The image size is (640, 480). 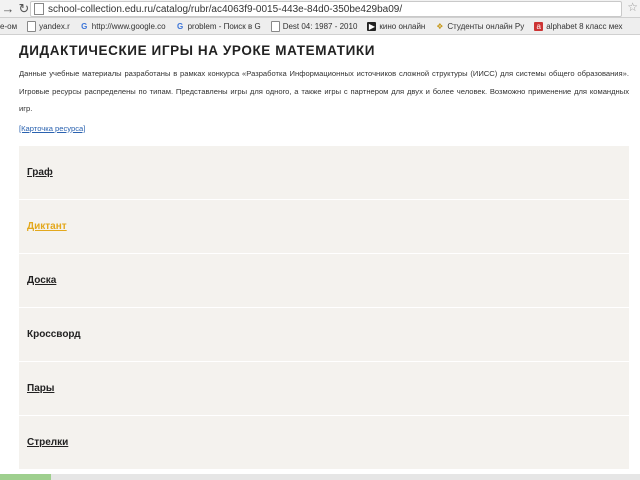 What do you see at coordinates (324, 173) in the screenshot?
I see `list-item: Граф` at bounding box center [324, 173].